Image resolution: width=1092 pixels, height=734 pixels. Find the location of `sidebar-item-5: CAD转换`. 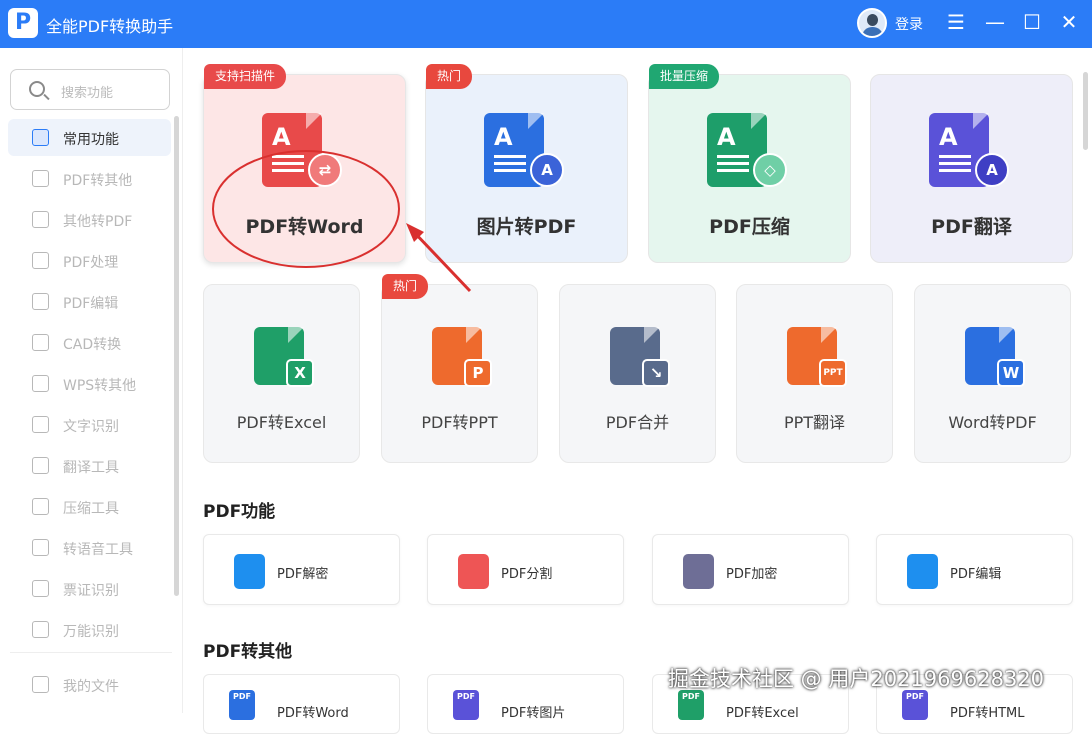

sidebar-item-5: CAD转换 is located at coordinates (89, 342).